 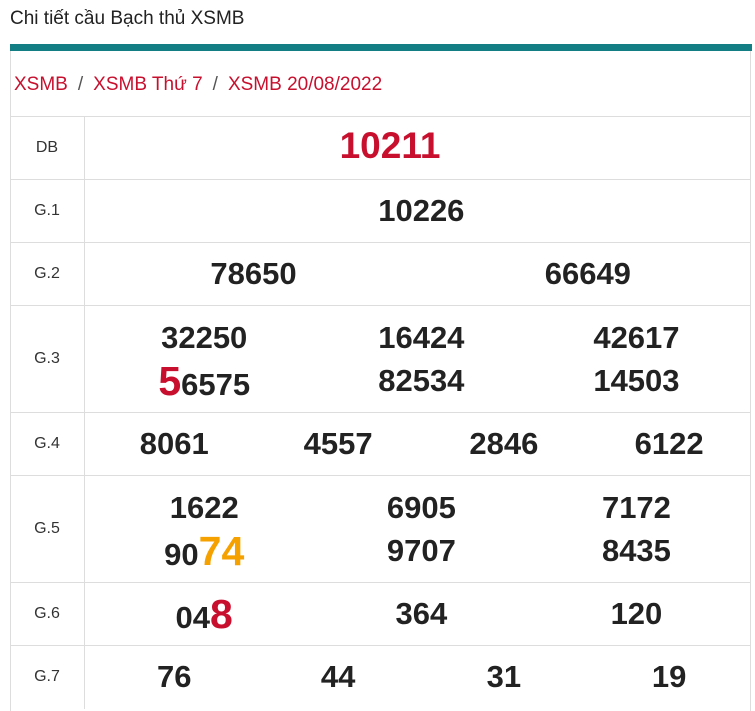 What do you see at coordinates (417, 359) in the screenshot?
I see `prize-values: 32250 16424 42617 56575 82534 14503` at bounding box center [417, 359].